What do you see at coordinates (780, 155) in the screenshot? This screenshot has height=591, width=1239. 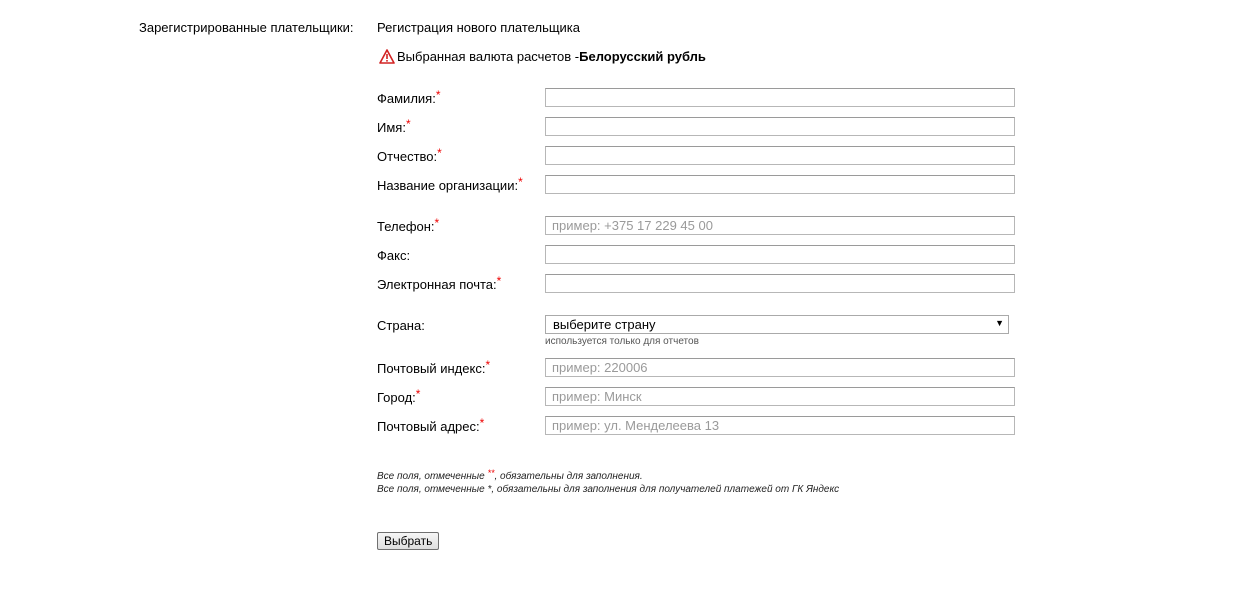 I see `middle-name-input` at bounding box center [780, 155].